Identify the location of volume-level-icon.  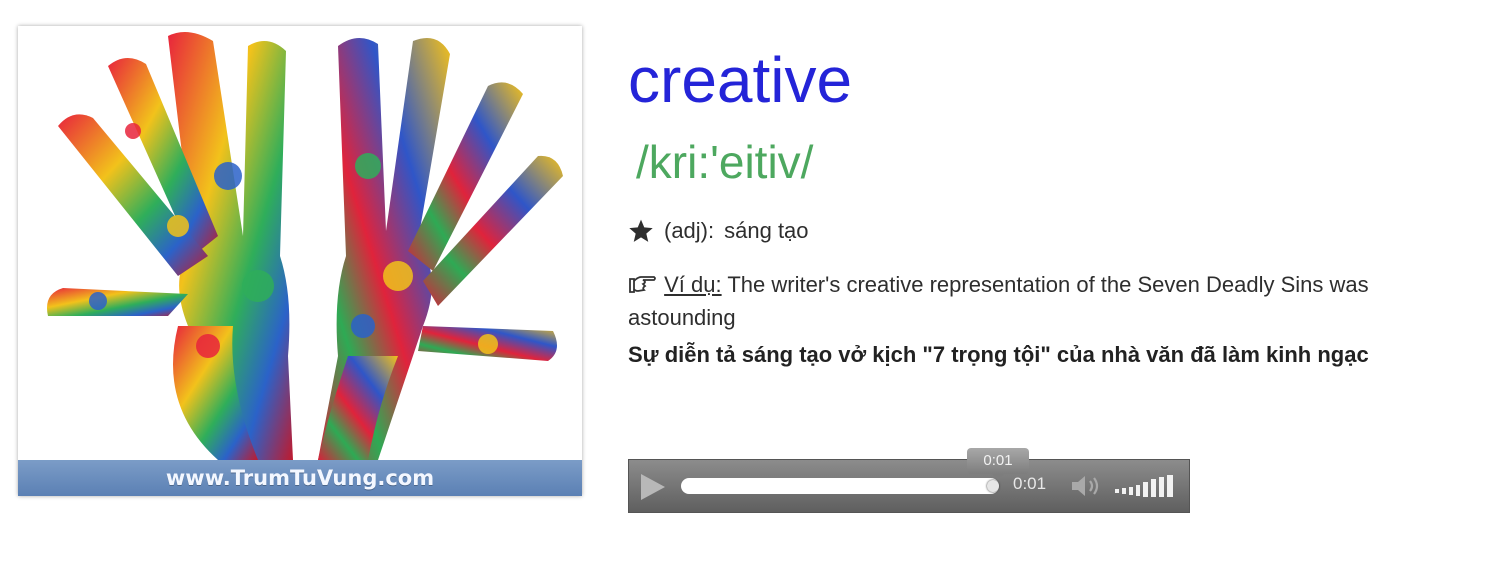
(1146, 486).